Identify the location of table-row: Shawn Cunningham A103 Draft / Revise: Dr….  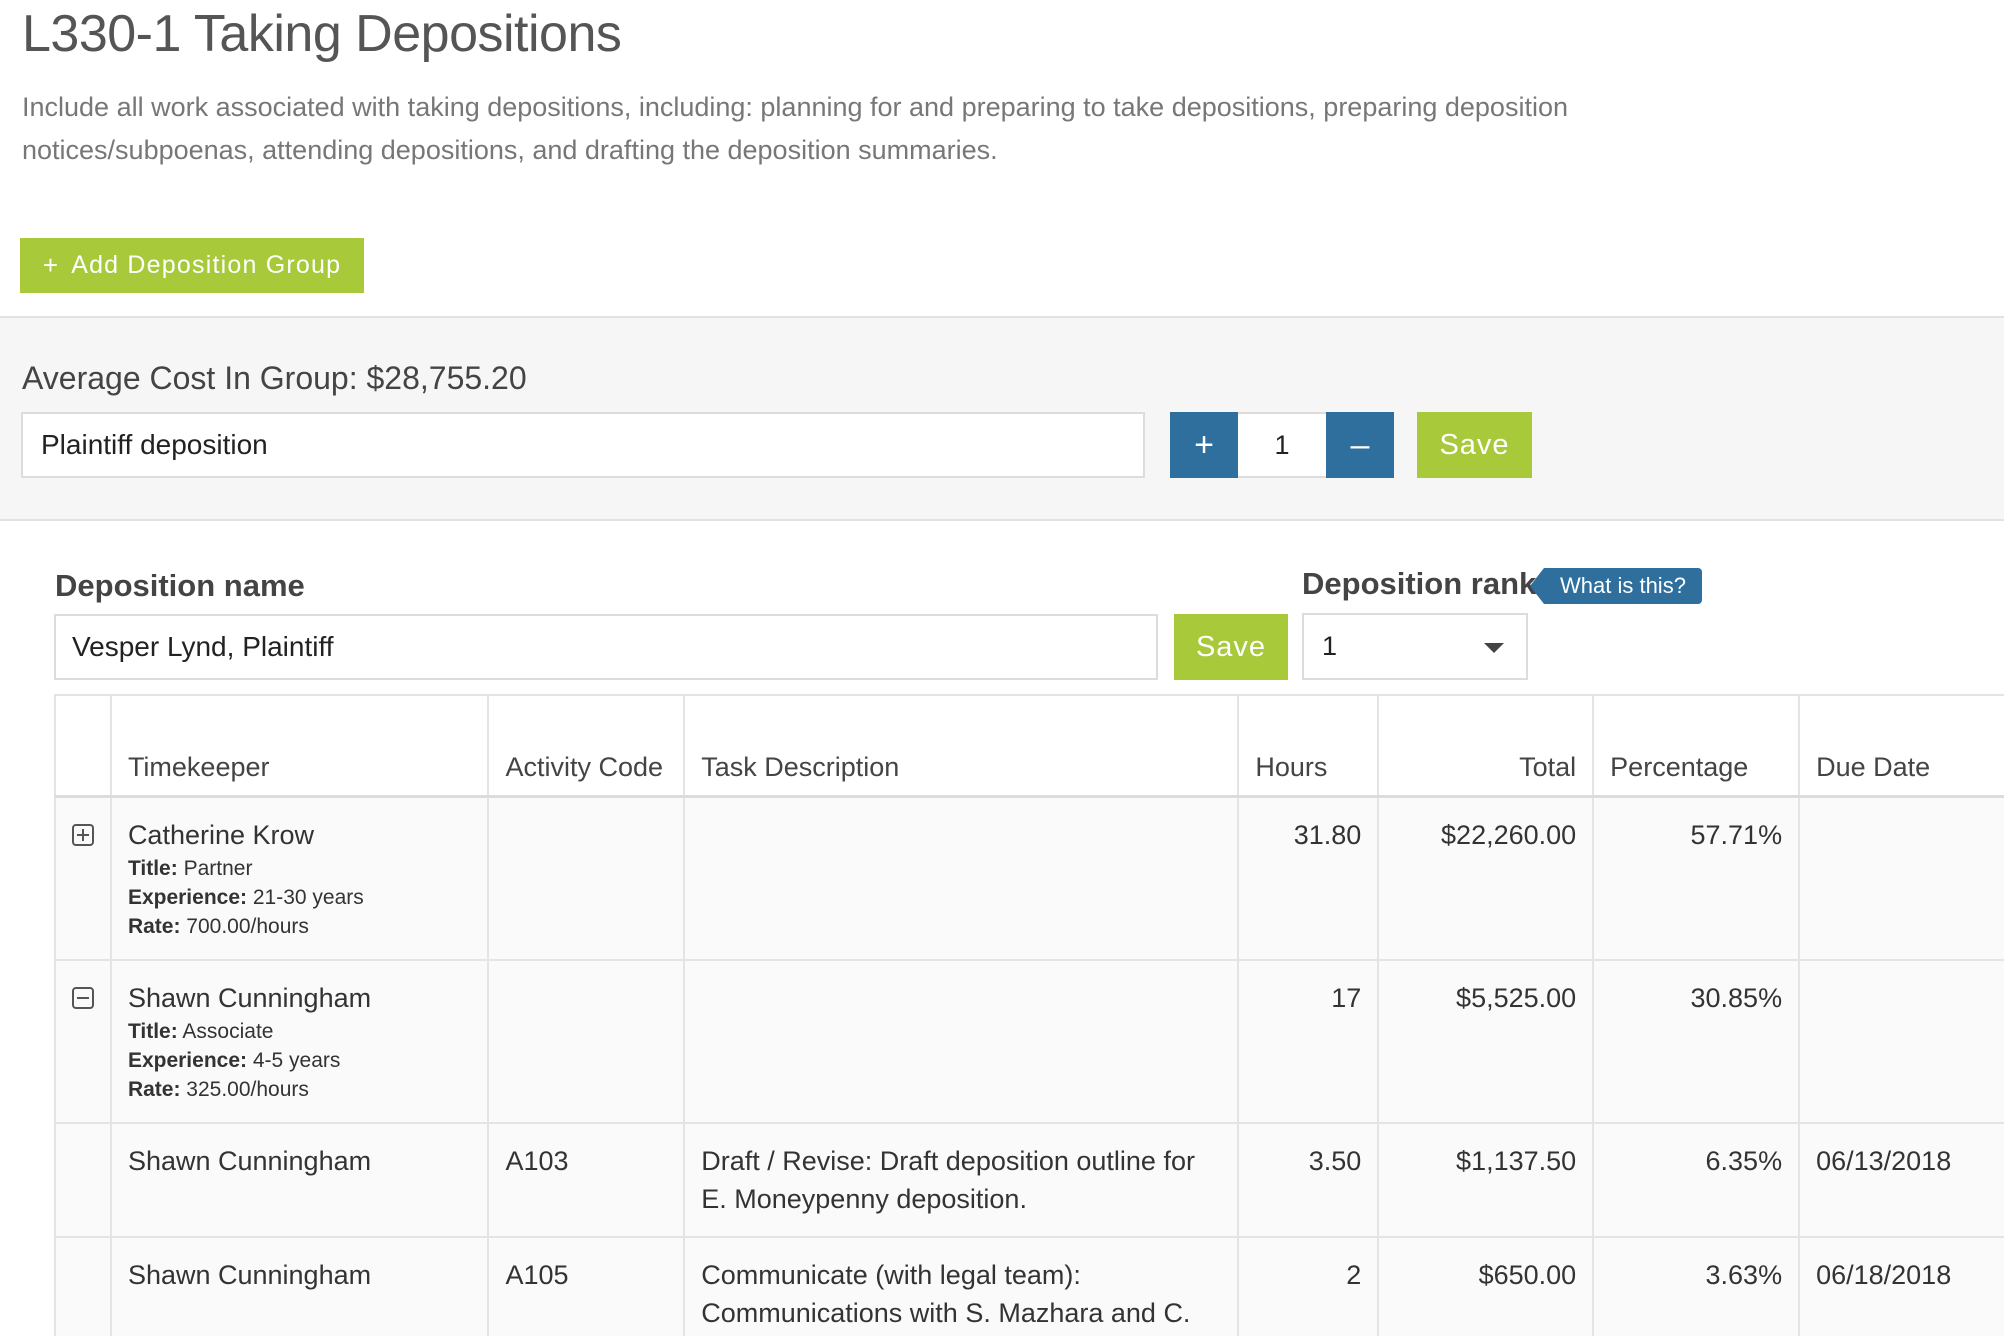
(1029, 1179).